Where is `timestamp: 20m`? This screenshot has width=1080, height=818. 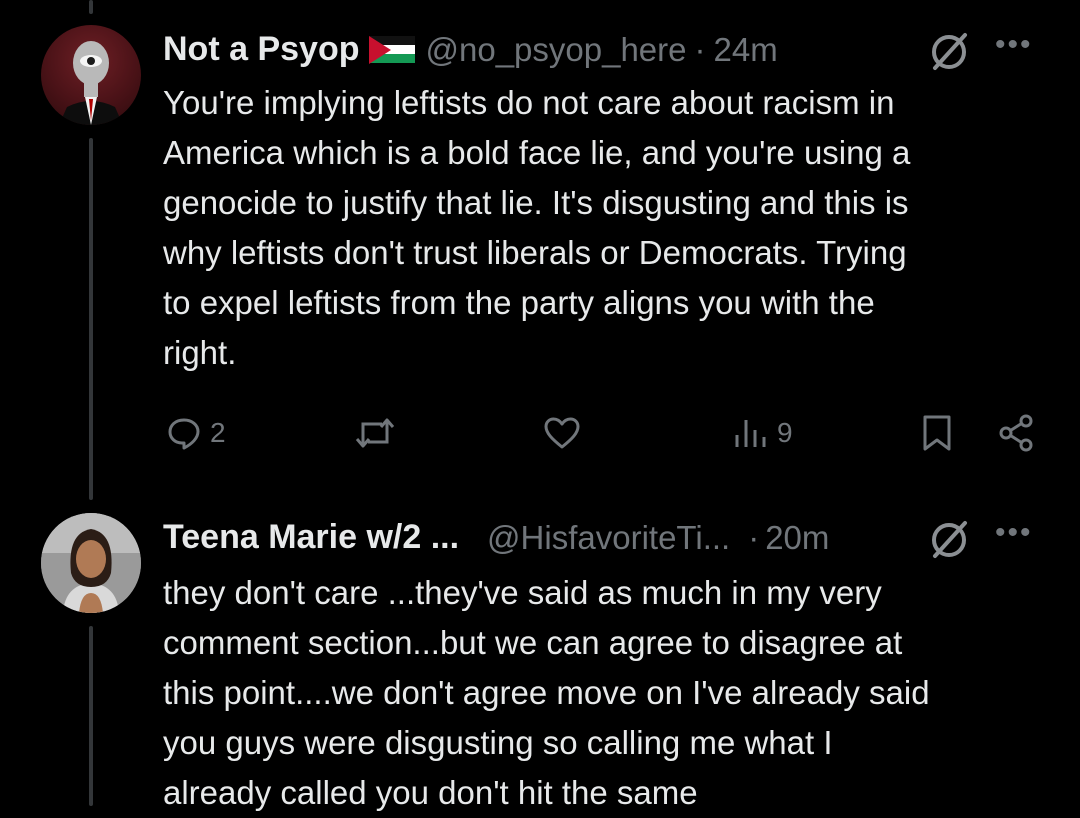 timestamp: 20m is located at coordinates (797, 538).